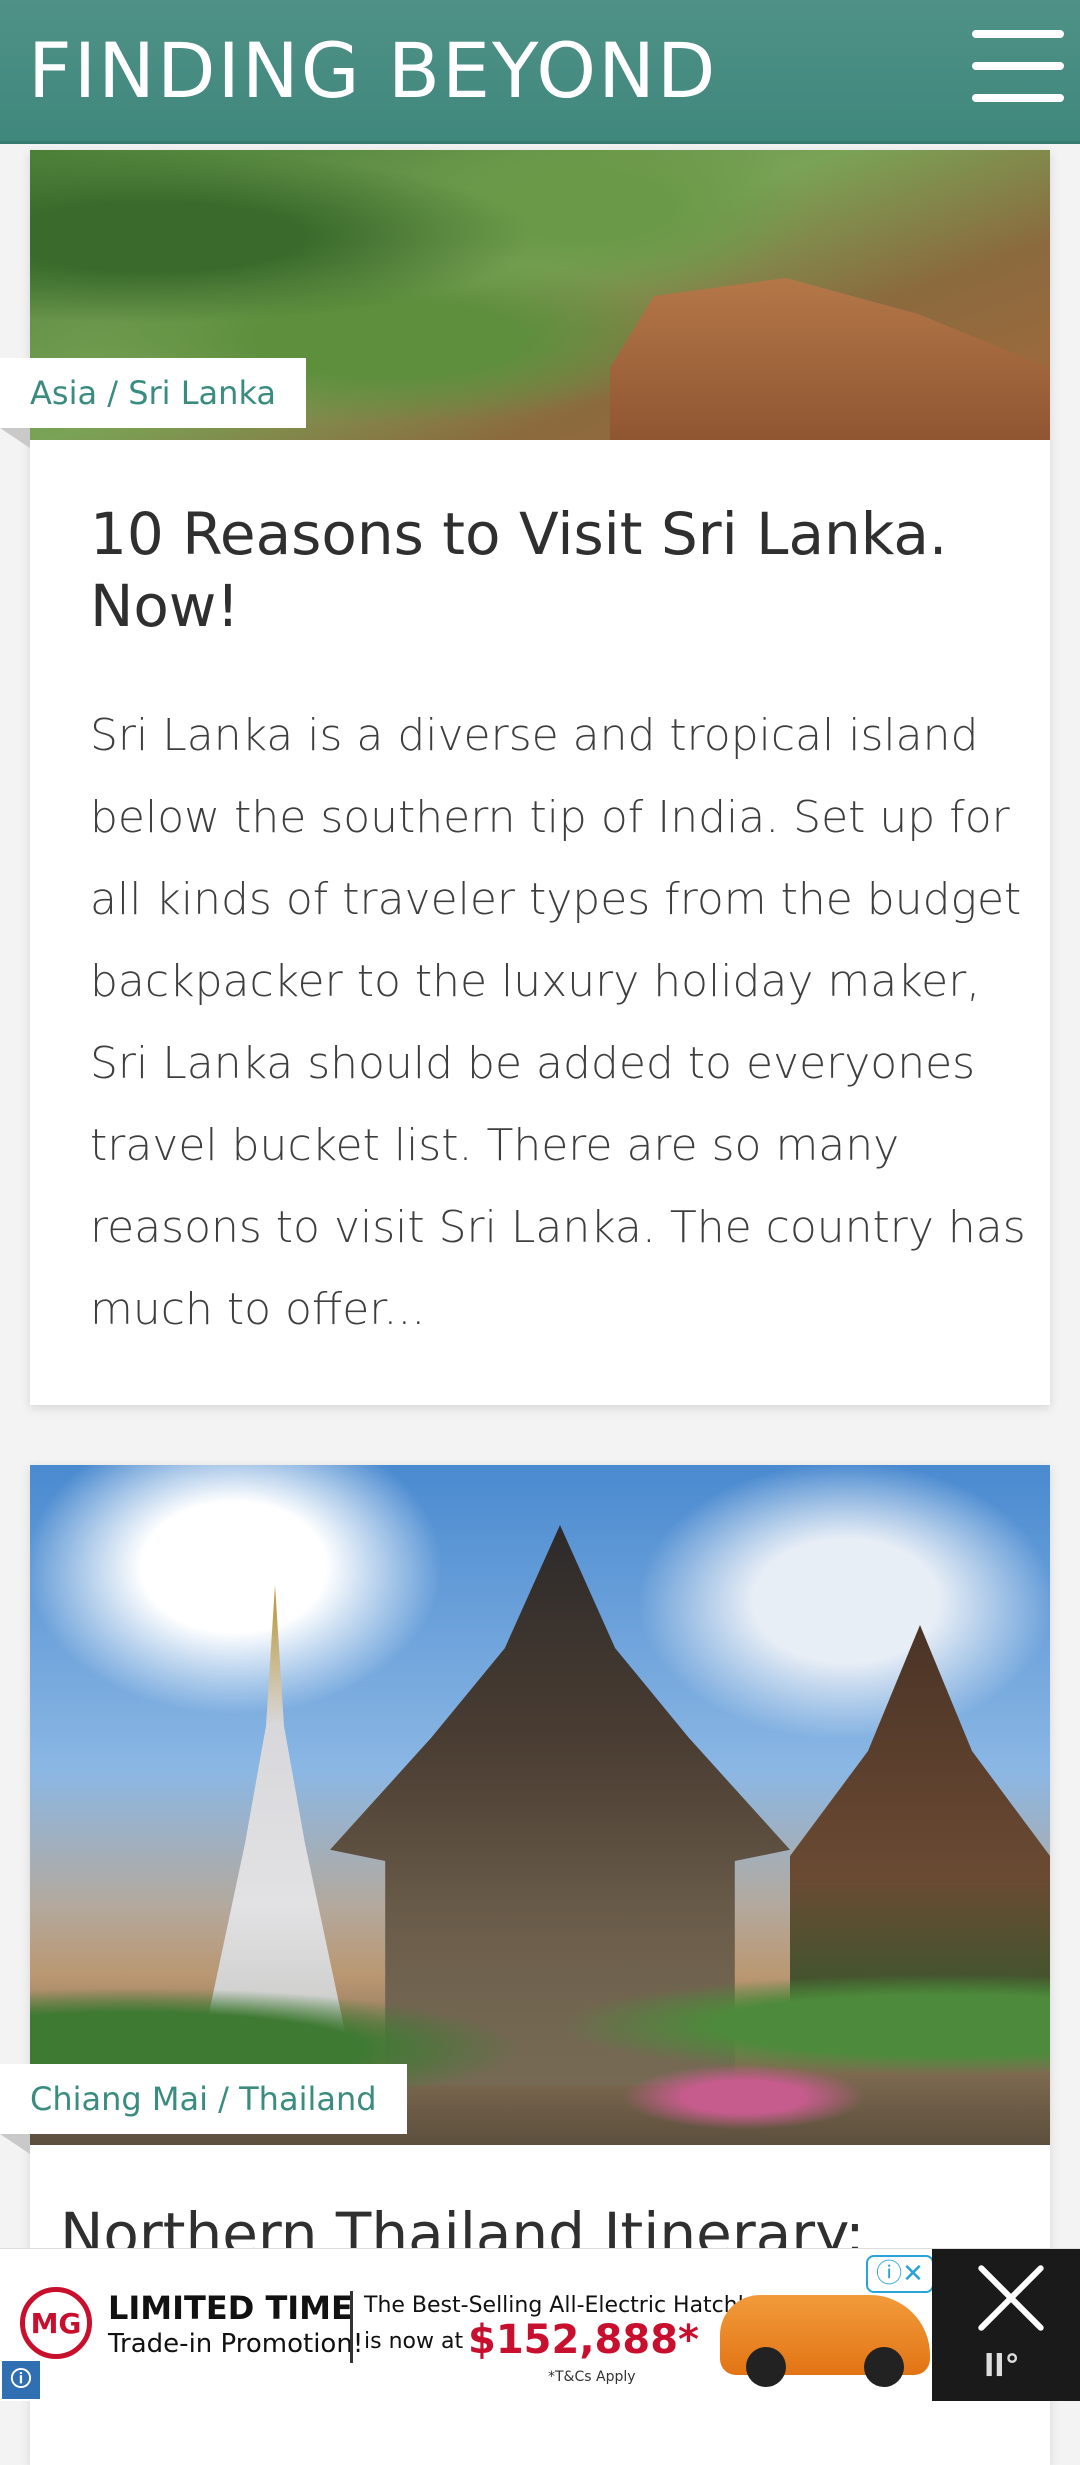  Describe the element at coordinates (230, 2308) in the screenshot. I see `ad-headline: LIMITED TIME` at that location.